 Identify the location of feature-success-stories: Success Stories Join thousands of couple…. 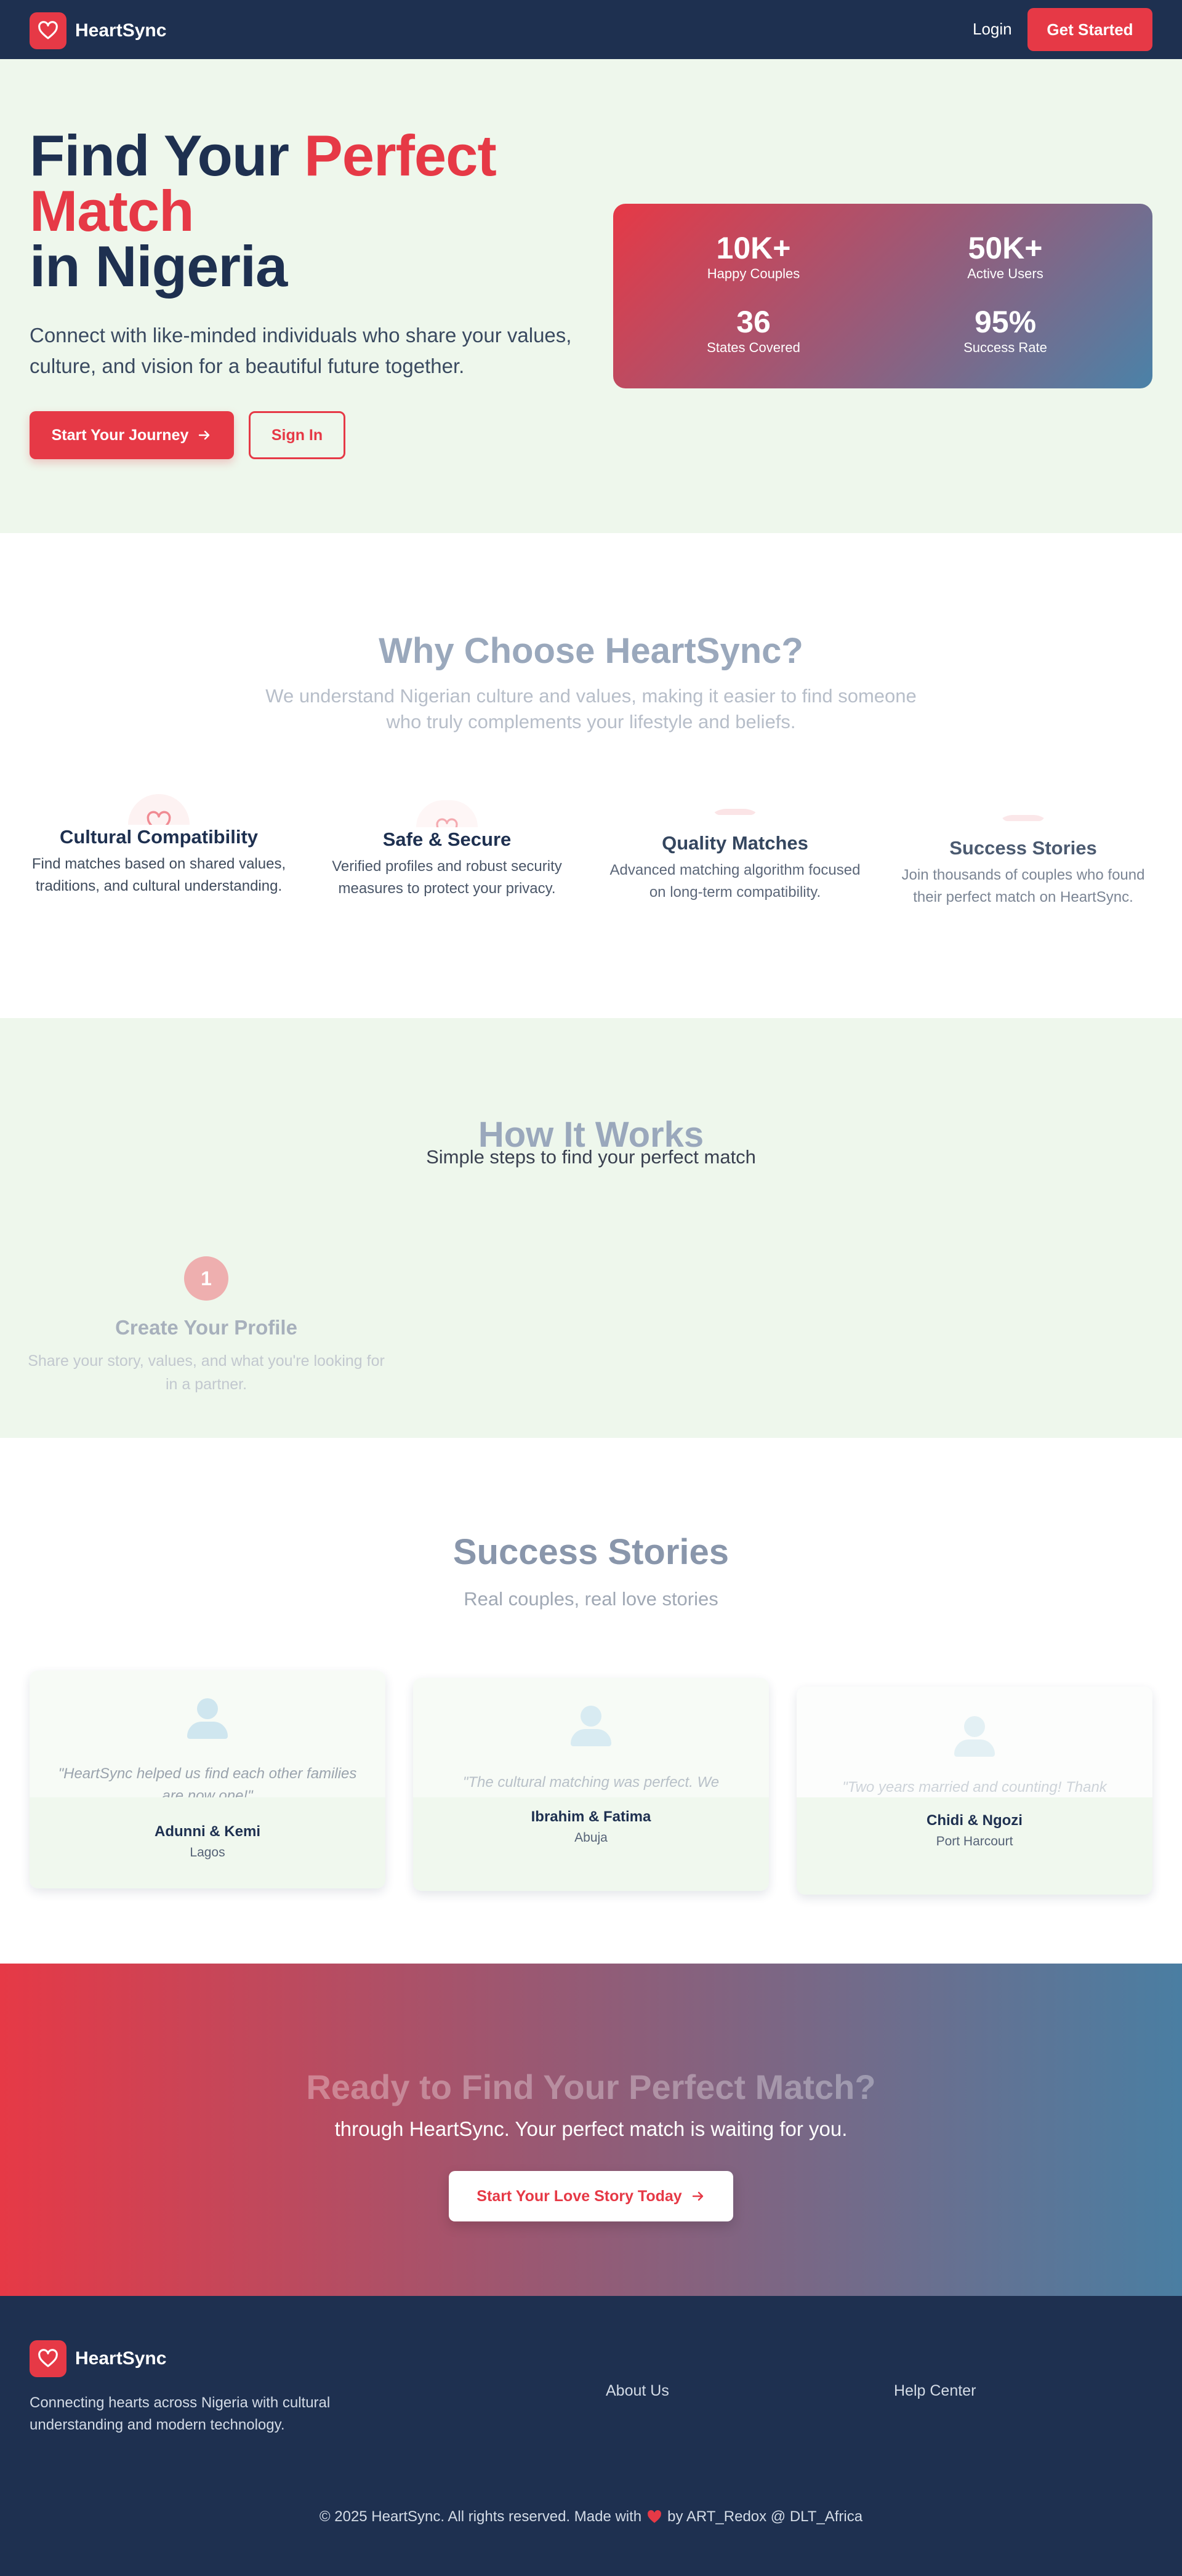
(1023, 862).